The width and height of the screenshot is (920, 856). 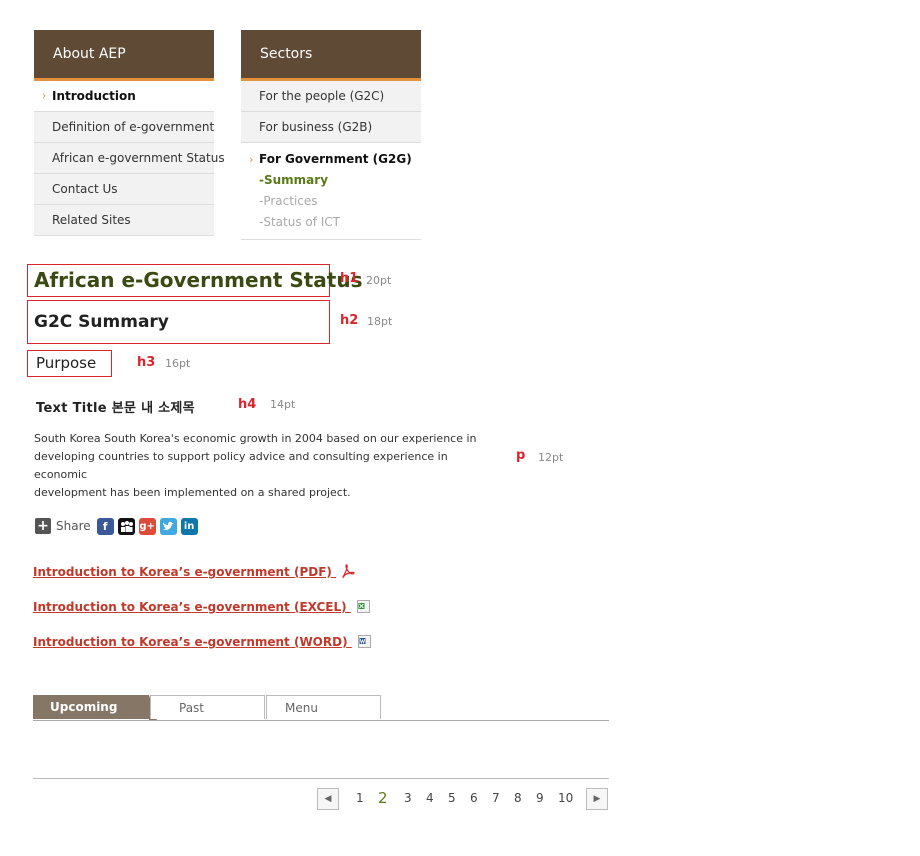 I want to click on menu-item-g2g: › For Government (G2G), so click(x=331, y=159).